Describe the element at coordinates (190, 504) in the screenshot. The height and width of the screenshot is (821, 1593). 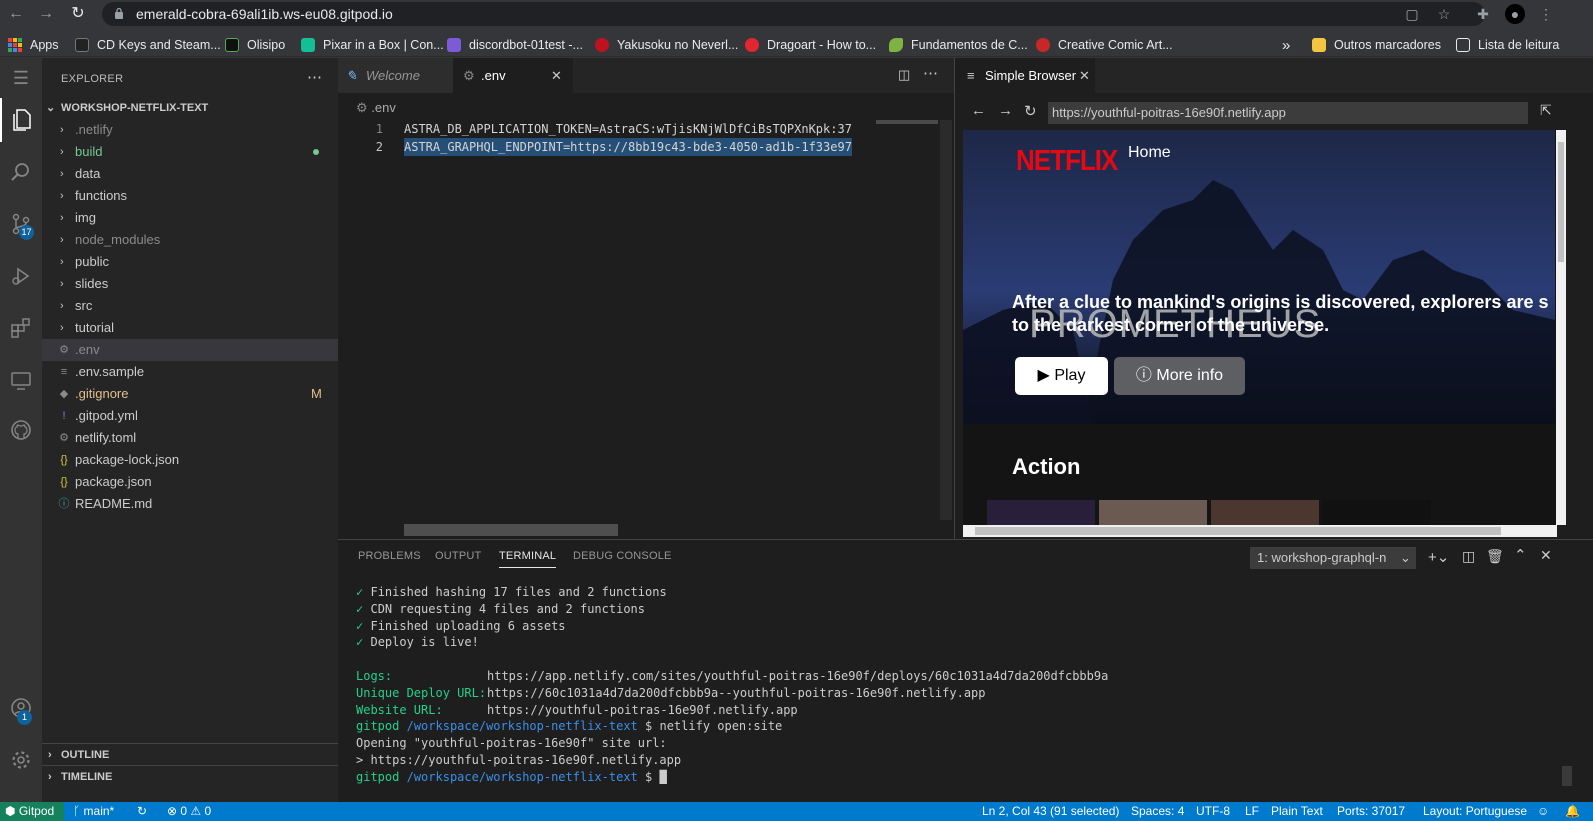
I see `file-item: ⓘ README.md` at that location.